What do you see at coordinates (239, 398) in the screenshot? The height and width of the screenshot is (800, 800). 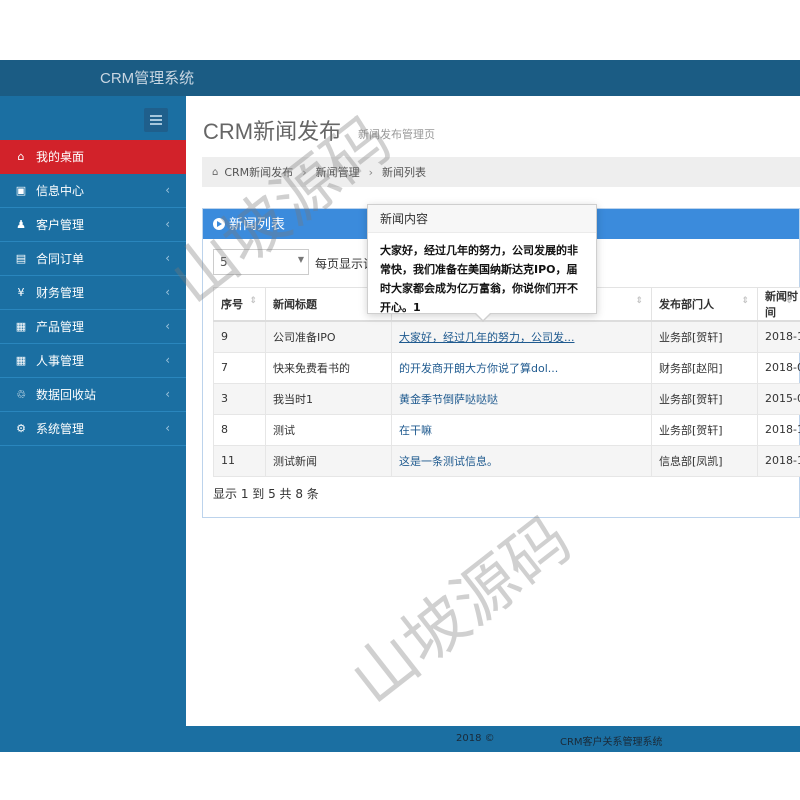 I see `table-cell: 3` at bounding box center [239, 398].